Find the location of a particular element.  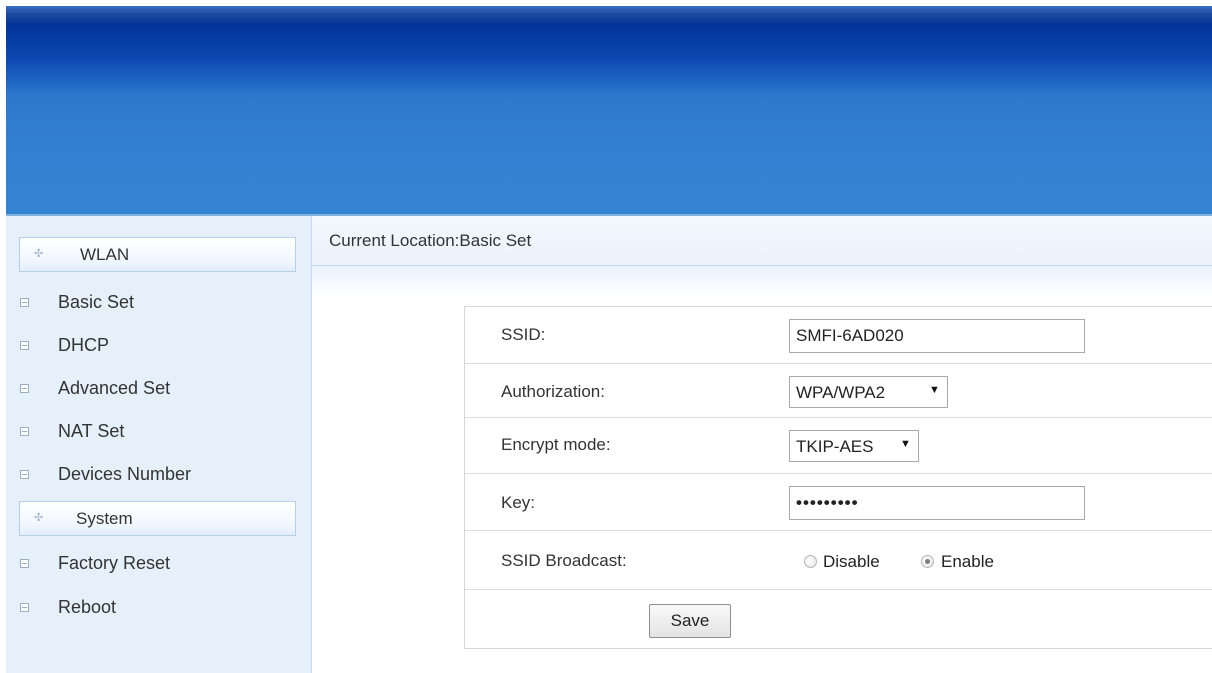

sidebar-item-label: NAT Set is located at coordinates (91, 431).